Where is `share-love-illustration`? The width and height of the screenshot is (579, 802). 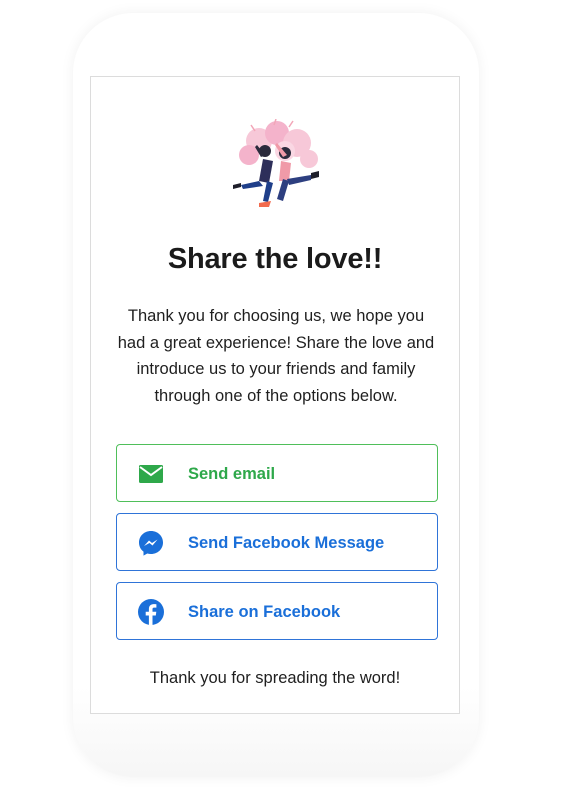 share-love-illustration is located at coordinates (276, 163).